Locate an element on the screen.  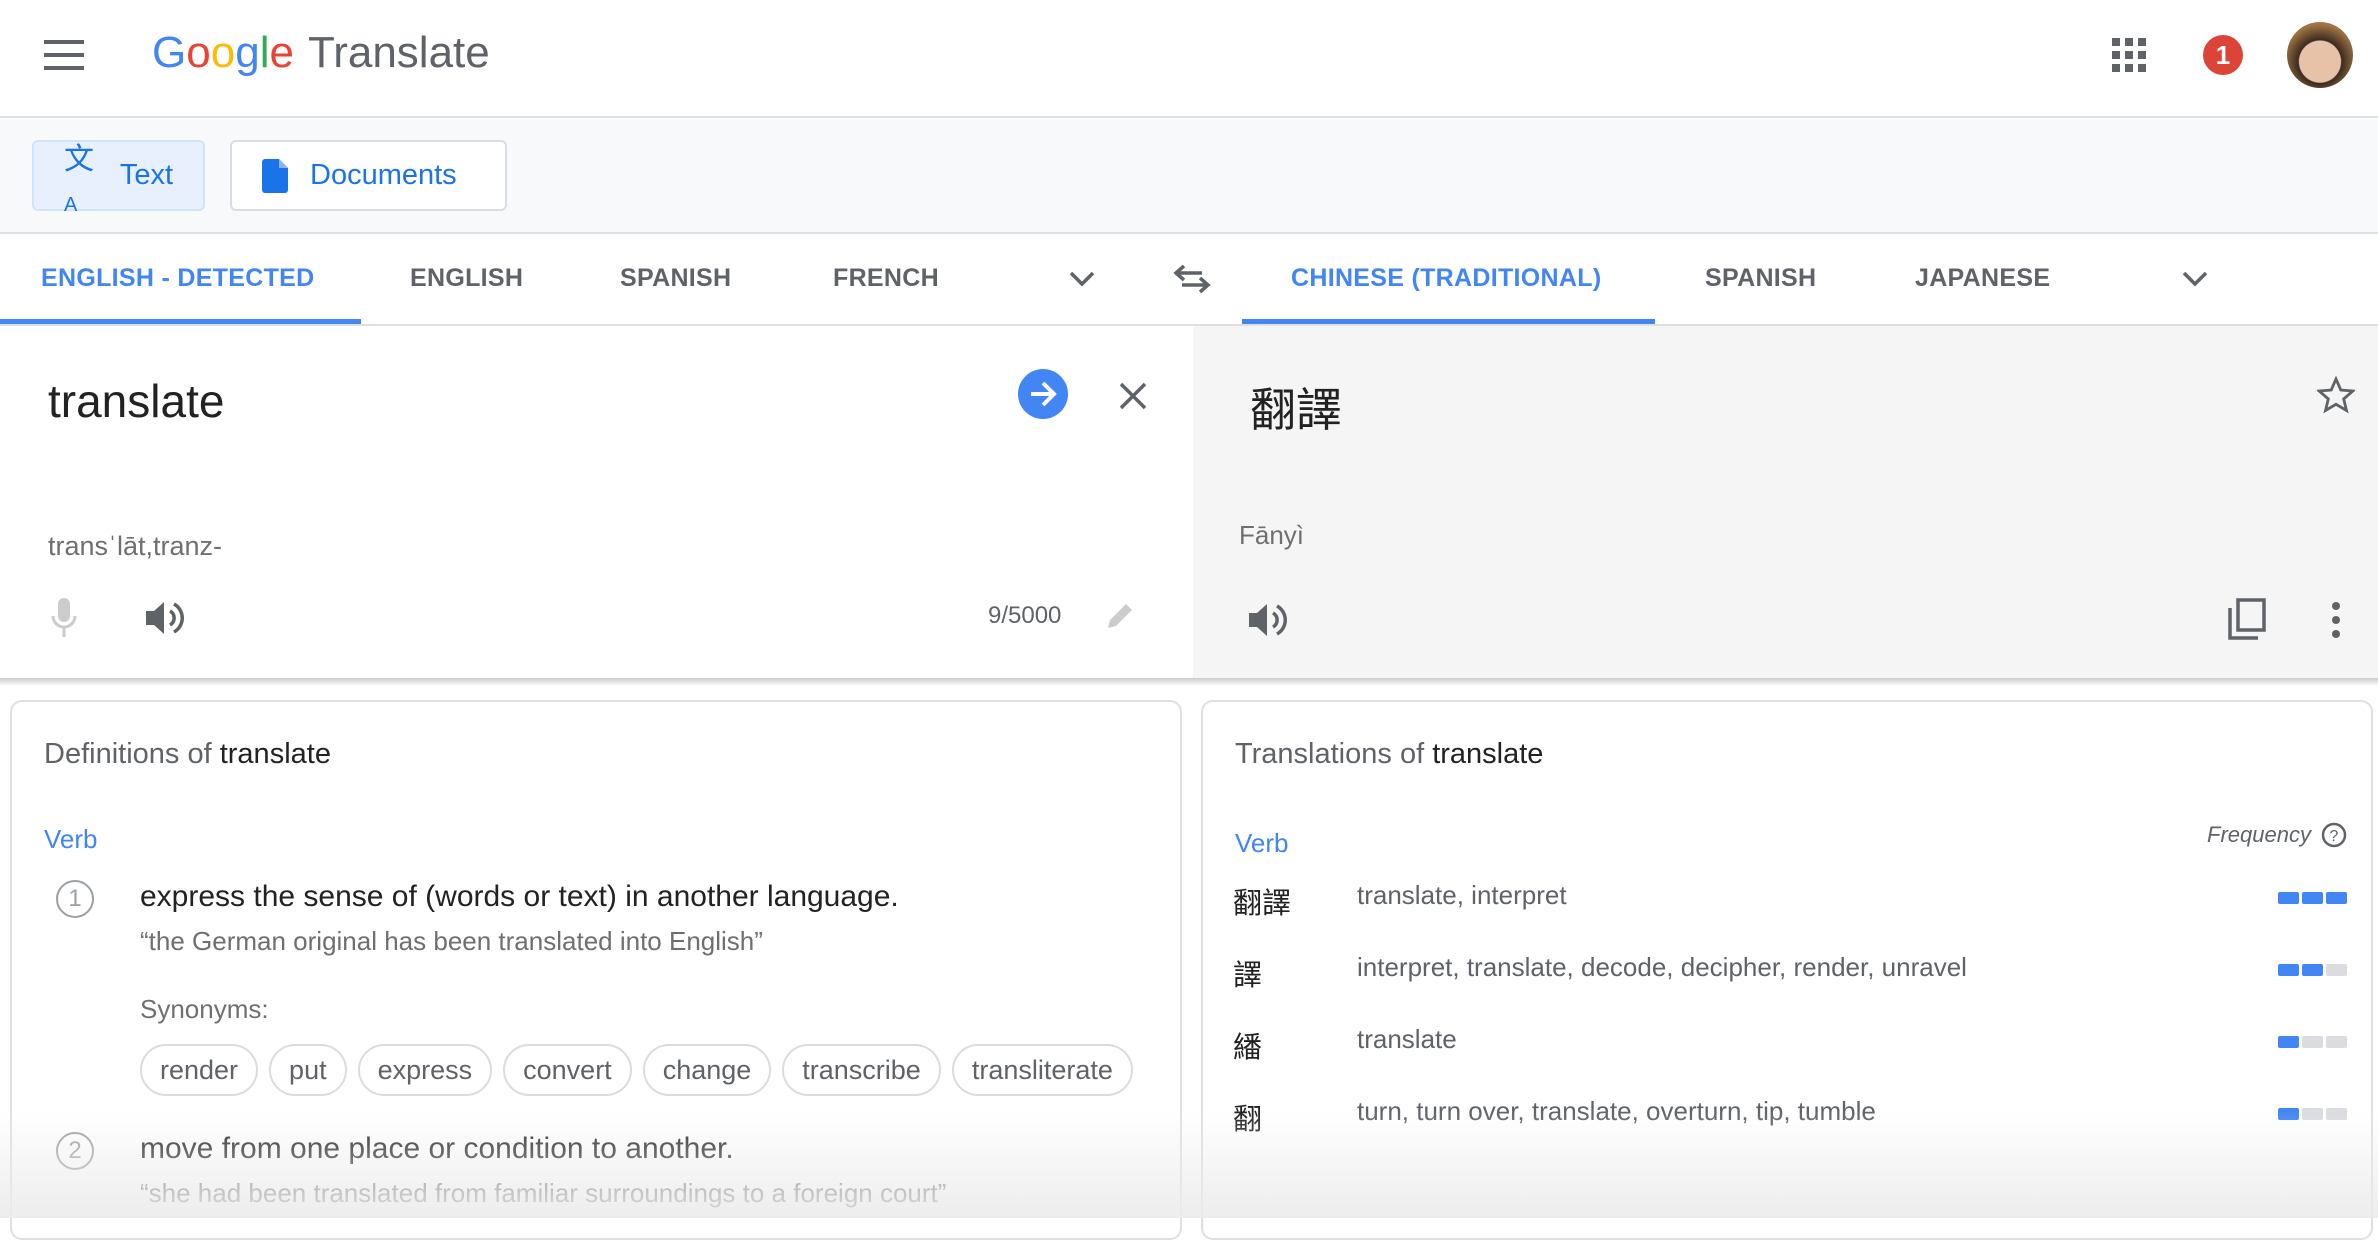
header: Google Translate 1 is located at coordinates (1189, 59).